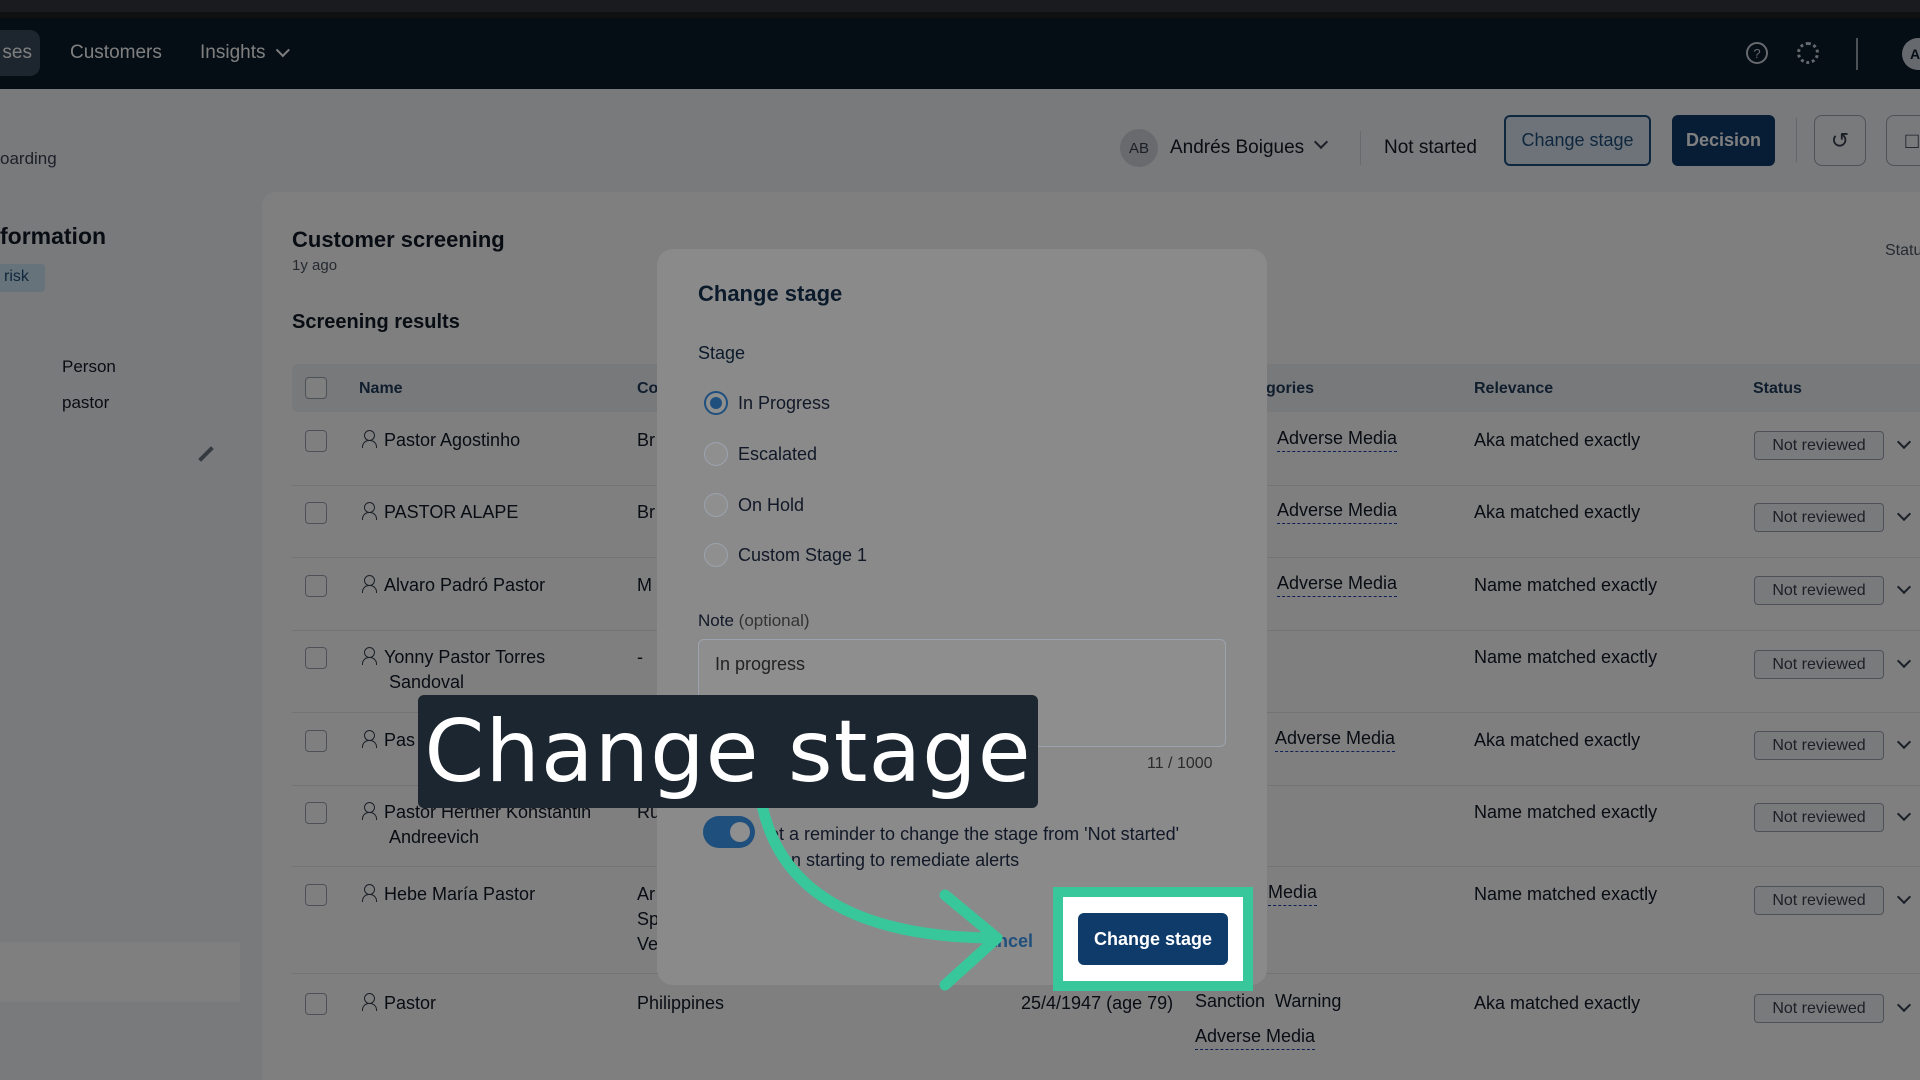 The width and height of the screenshot is (1920, 1080). What do you see at coordinates (900, 860) in the screenshot?
I see `reminder-line2: en starting to remediate alerts` at bounding box center [900, 860].